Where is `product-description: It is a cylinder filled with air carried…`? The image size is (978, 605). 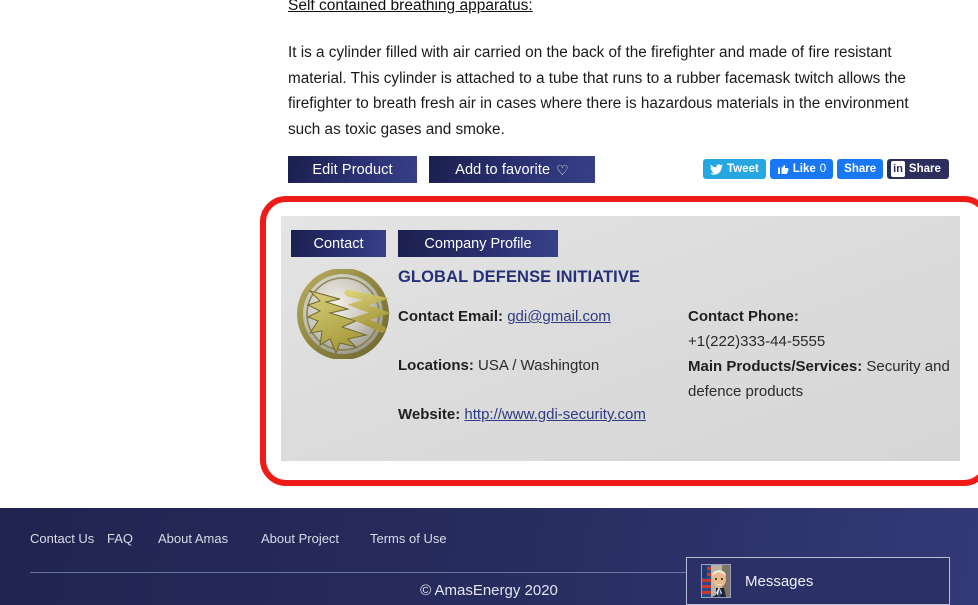 product-description: It is a cylinder filled with air carried… is located at coordinates (598, 91).